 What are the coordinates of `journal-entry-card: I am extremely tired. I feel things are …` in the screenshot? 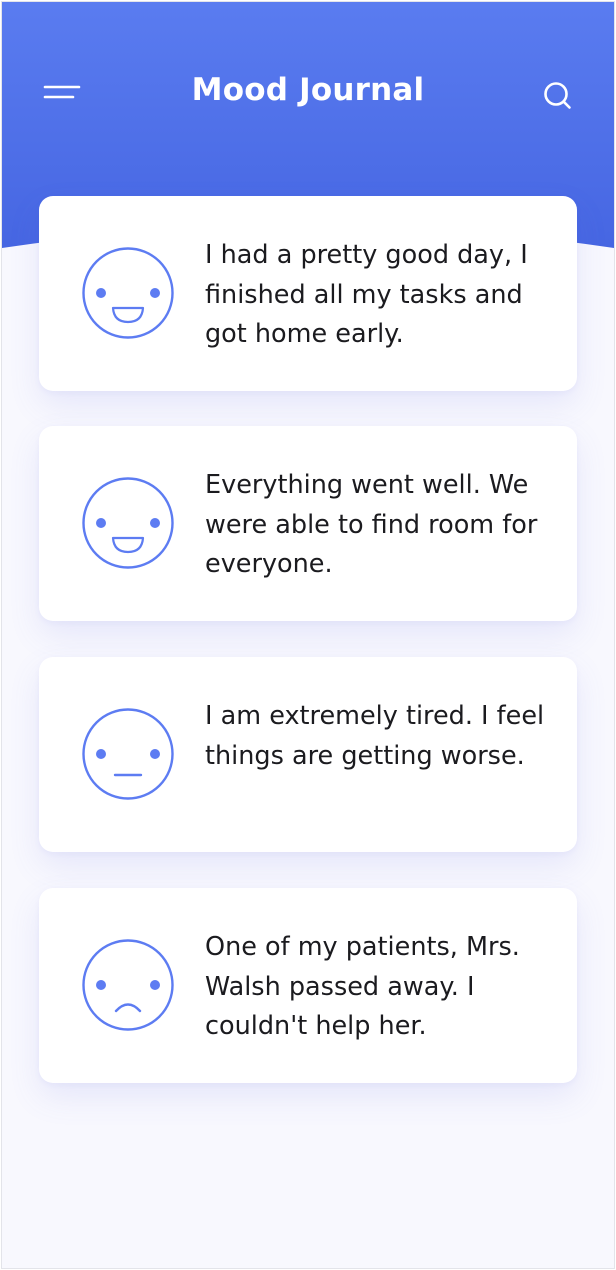 It's located at (308, 754).